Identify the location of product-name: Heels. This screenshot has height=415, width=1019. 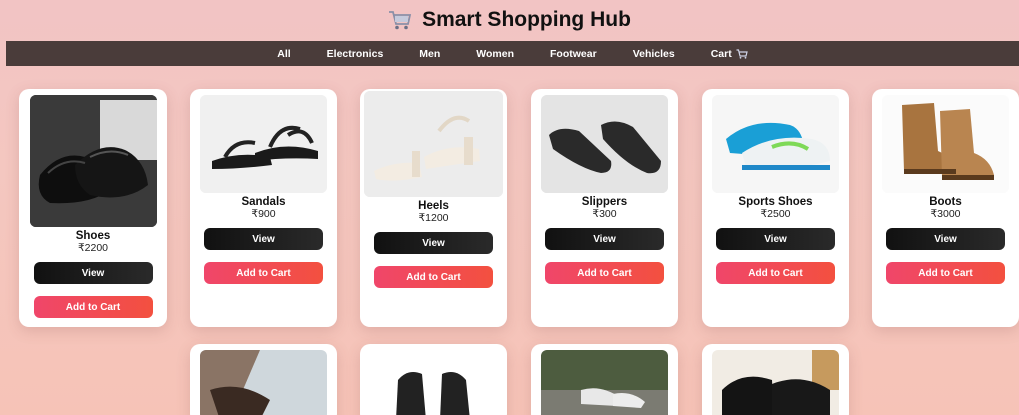
(433, 206).